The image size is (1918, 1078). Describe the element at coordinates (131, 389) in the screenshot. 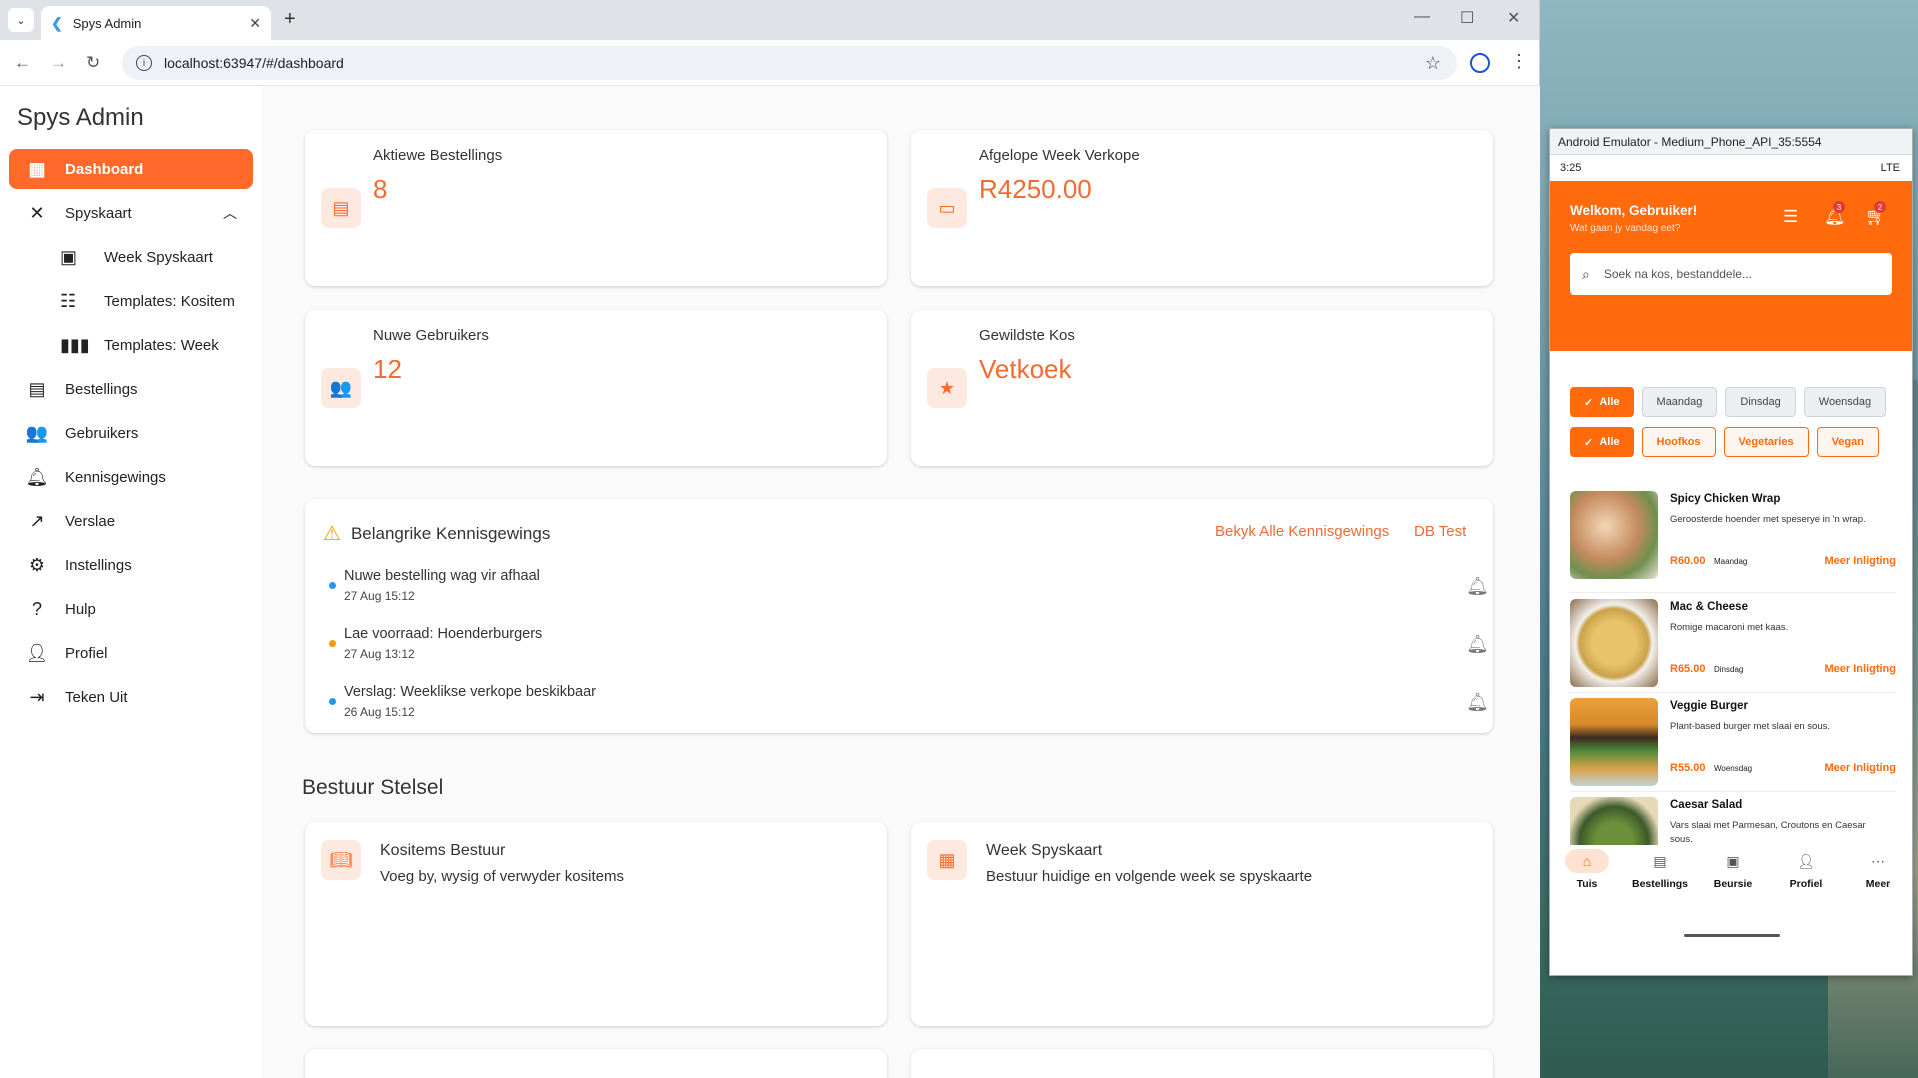

I see `sidebar-item-bestellings: ▤ Bestellings` at that location.